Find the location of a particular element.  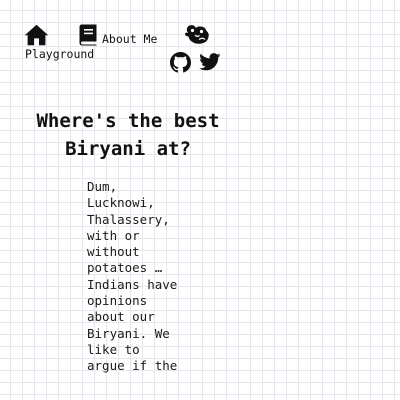

article-title: Where's the best Biryani at? is located at coordinates (128, 135).